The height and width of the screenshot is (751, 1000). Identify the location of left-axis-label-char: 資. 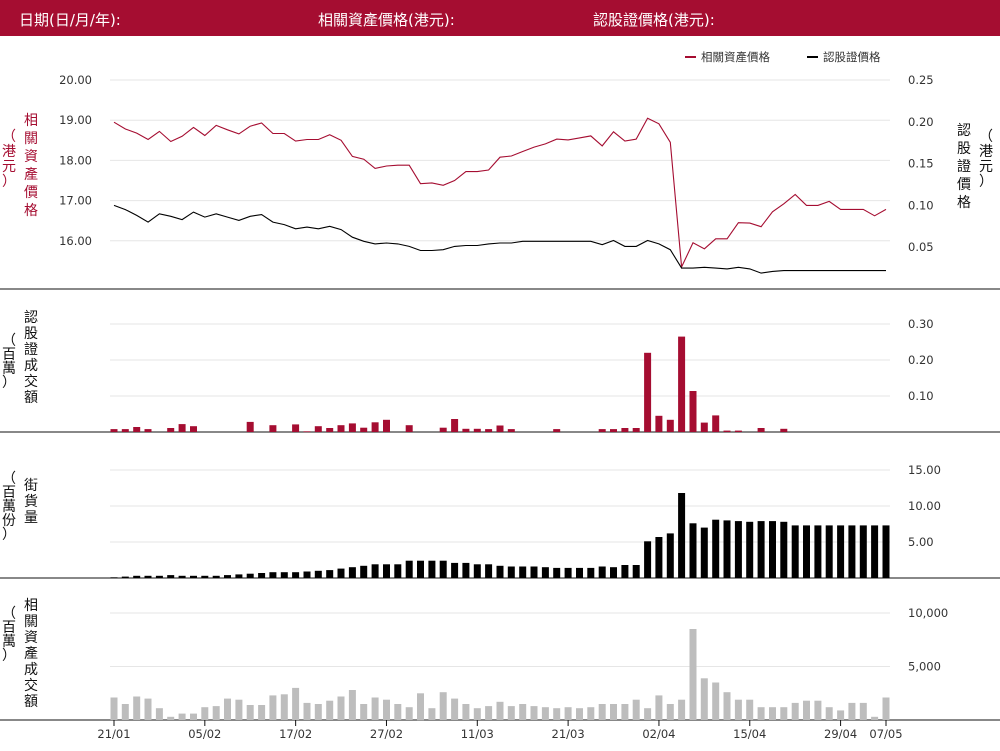
(31, 157).